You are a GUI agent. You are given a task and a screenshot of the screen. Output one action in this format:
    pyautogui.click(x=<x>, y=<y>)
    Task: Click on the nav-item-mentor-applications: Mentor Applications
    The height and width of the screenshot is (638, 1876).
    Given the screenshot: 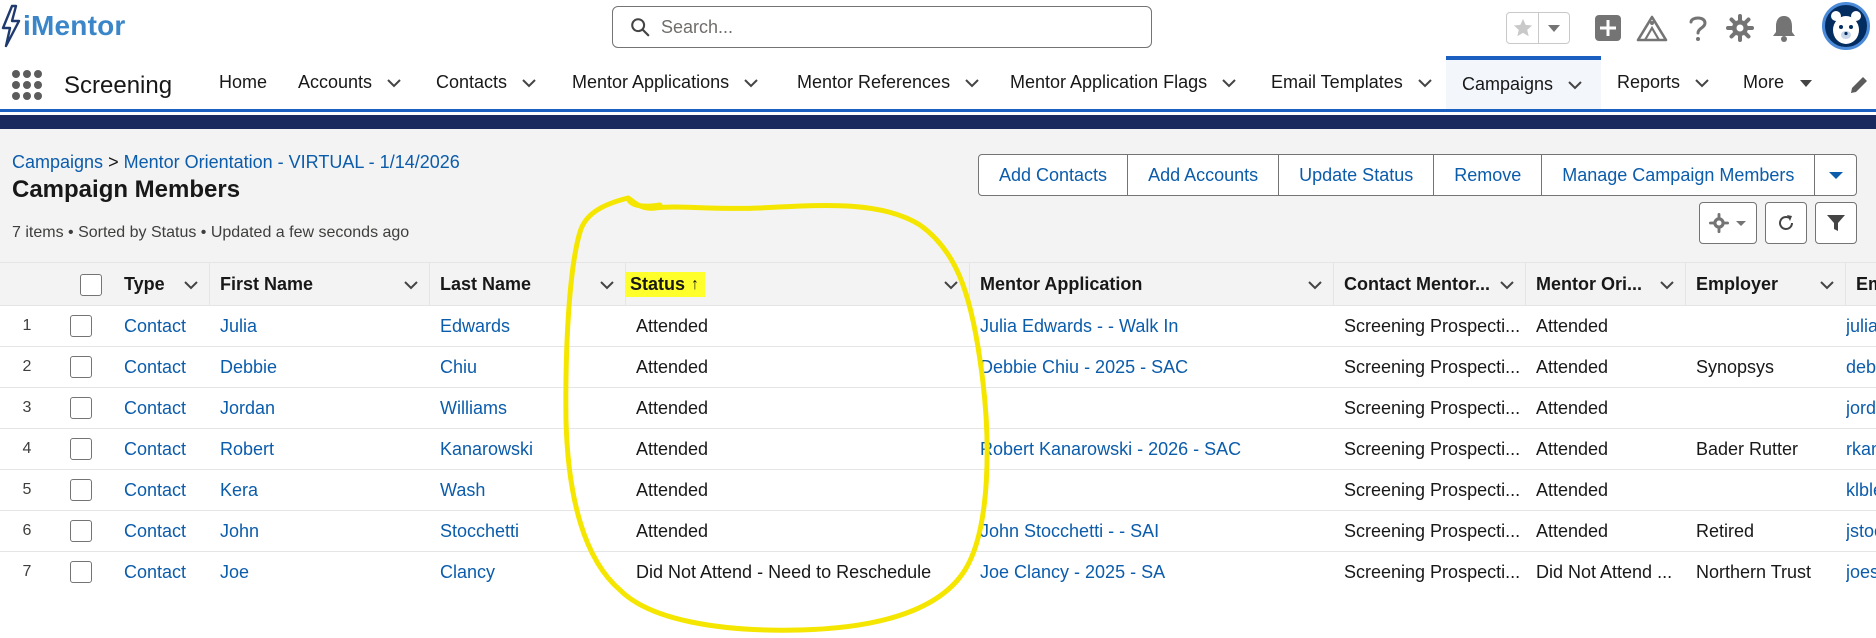 What is the action you would take?
    pyautogui.click(x=665, y=82)
    